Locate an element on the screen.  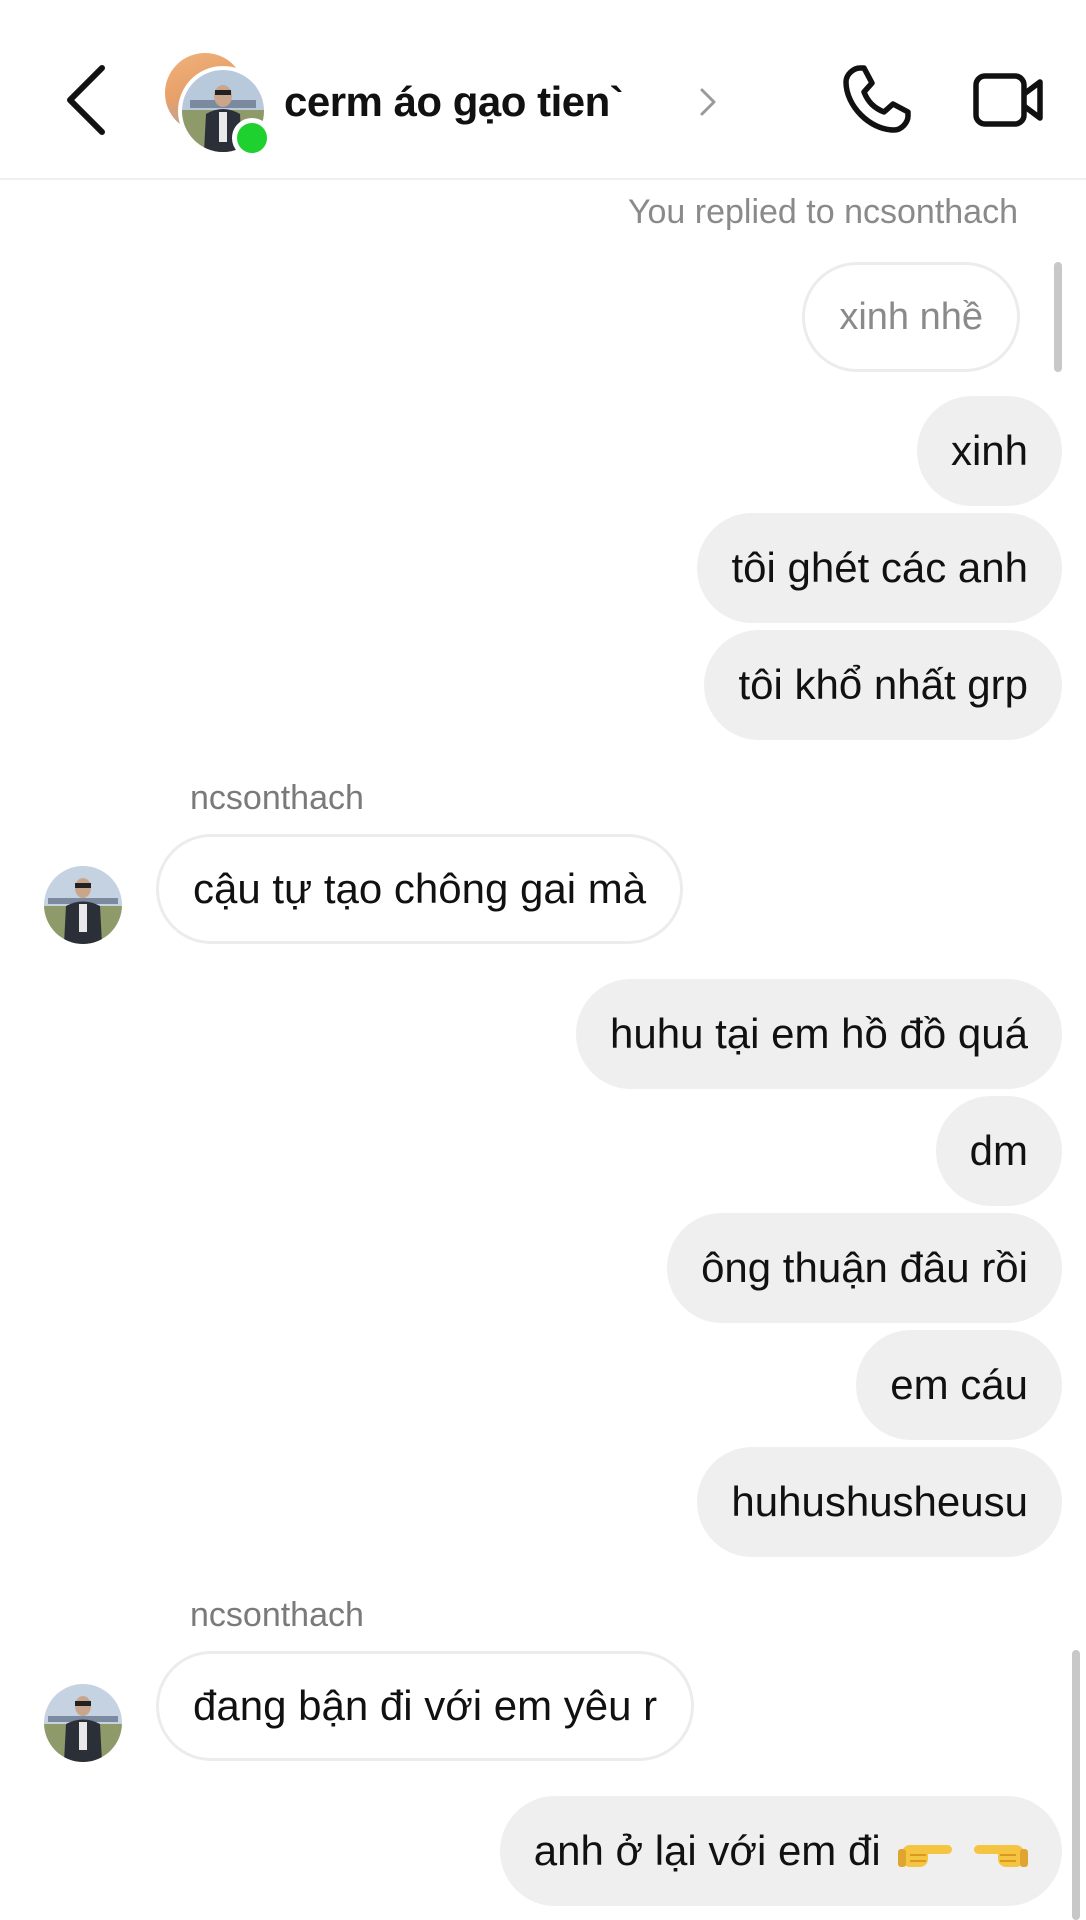
pointing-right-hand-icon is located at coordinates (926, 1854).